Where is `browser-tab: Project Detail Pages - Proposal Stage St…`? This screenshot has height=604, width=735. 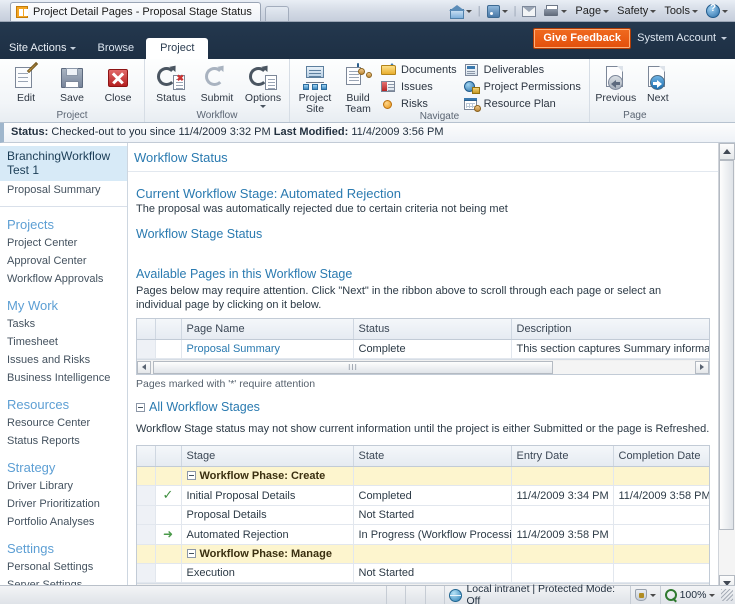 browser-tab: Project Detail Pages - Proposal Stage St… is located at coordinates (135, 11).